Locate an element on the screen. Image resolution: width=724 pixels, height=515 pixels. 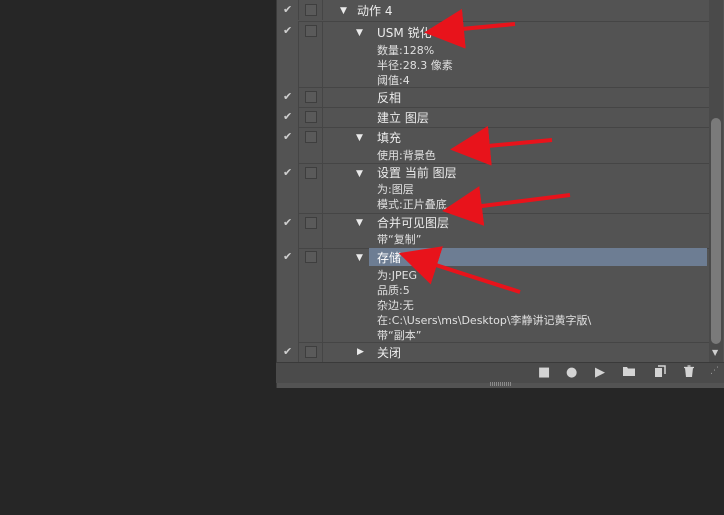
step-label: 建立 图层 is located at coordinates (403, 118).